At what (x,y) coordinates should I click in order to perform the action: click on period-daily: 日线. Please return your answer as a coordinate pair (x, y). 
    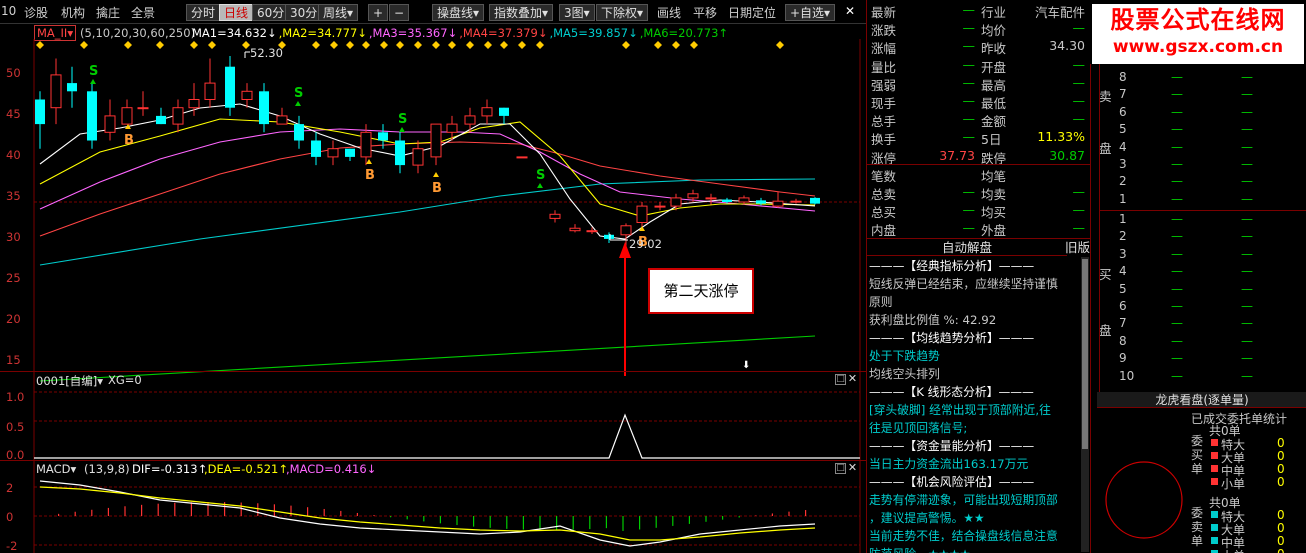
    Looking at the image, I should click on (236, 12).